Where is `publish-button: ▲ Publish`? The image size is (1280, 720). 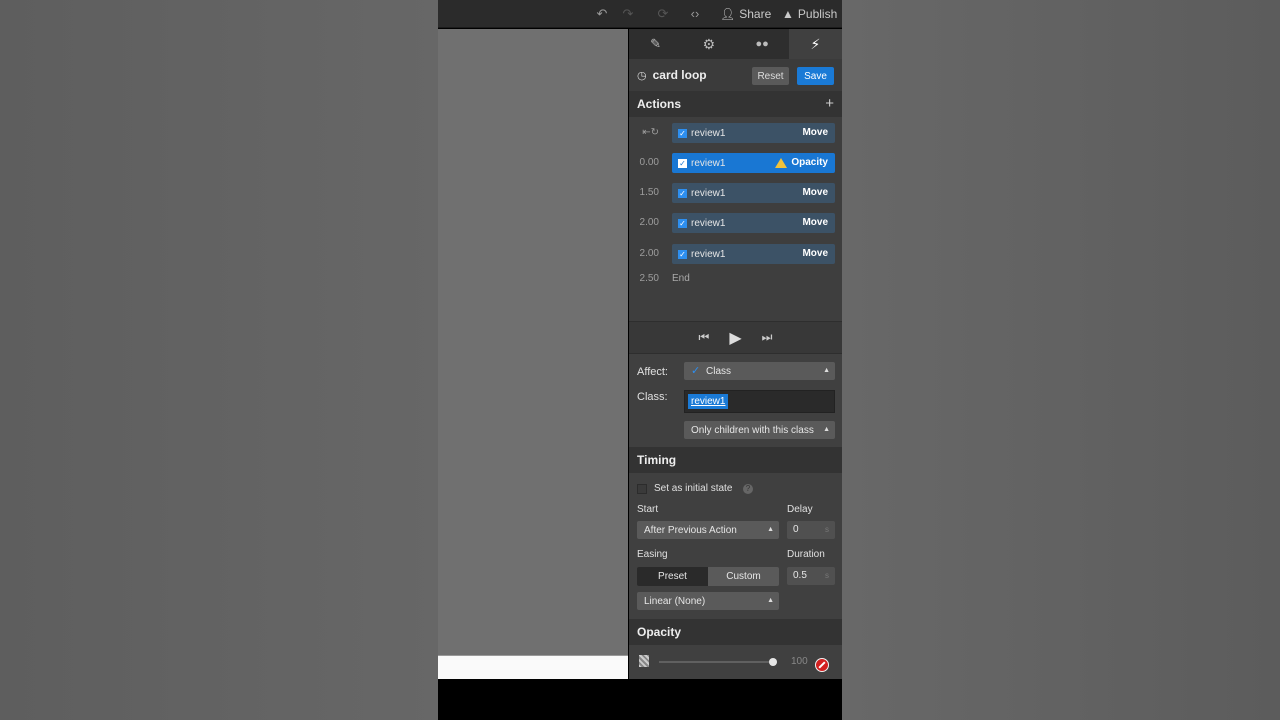
publish-button: ▲ Publish is located at coordinates (809, 14).